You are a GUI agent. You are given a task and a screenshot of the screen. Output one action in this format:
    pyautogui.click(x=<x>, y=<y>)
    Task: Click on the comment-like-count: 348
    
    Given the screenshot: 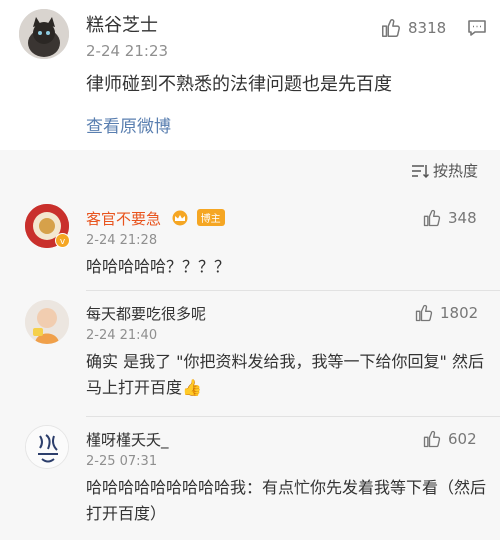 What is the action you would take?
    pyautogui.click(x=462, y=218)
    